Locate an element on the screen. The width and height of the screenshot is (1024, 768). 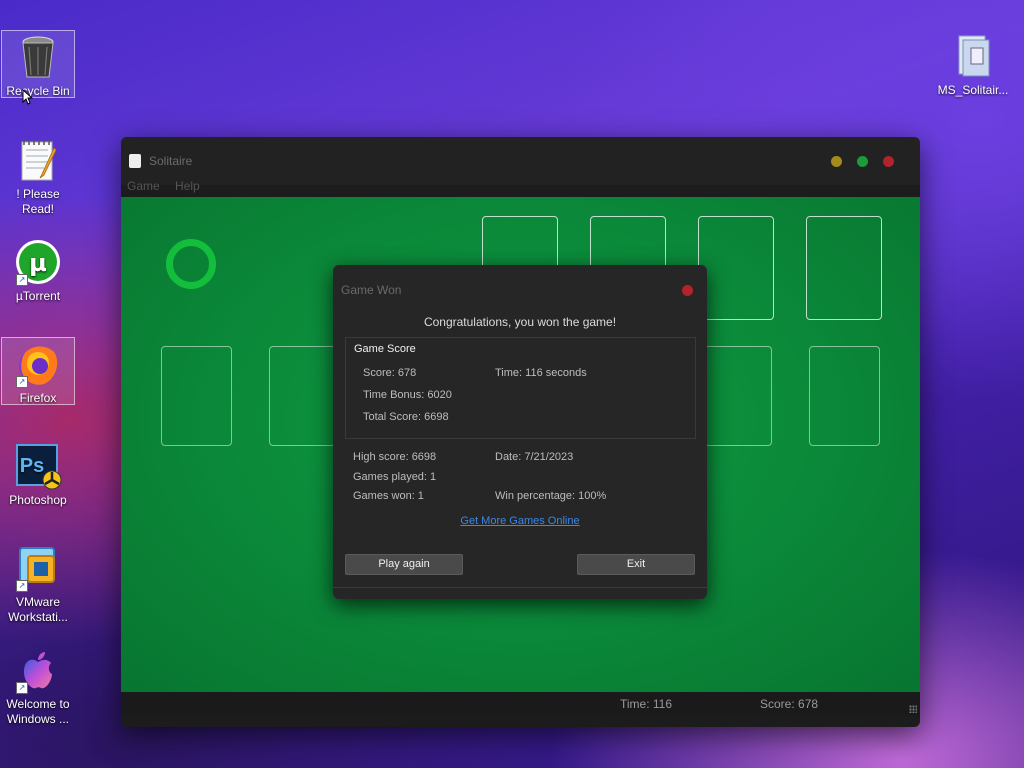
status-score: Score: 678 is located at coordinates (789, 704).